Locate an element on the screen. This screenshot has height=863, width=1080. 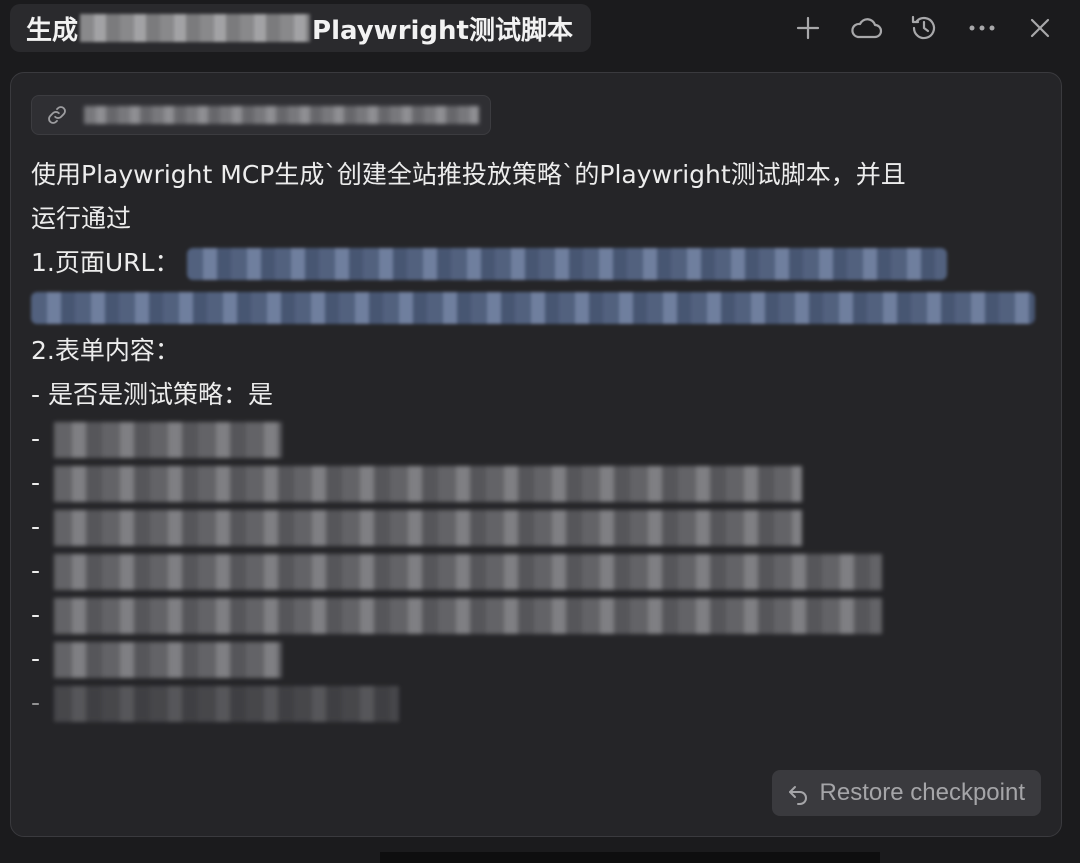
history-icon is located at coordinates (924, 28).